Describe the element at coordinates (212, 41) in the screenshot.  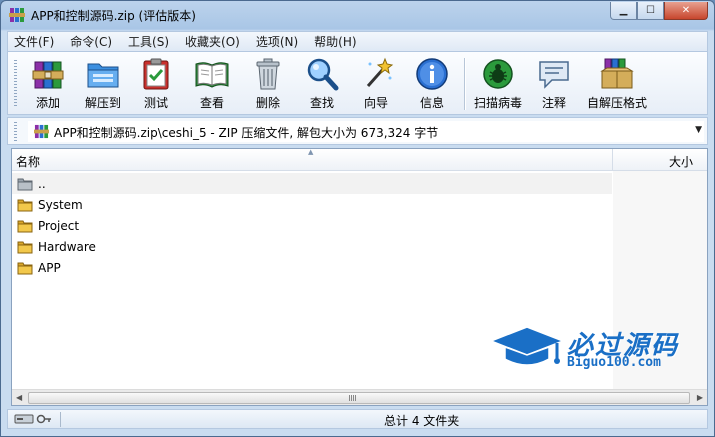
I see `menu-favorites: 收藏夹(O)` at that location.